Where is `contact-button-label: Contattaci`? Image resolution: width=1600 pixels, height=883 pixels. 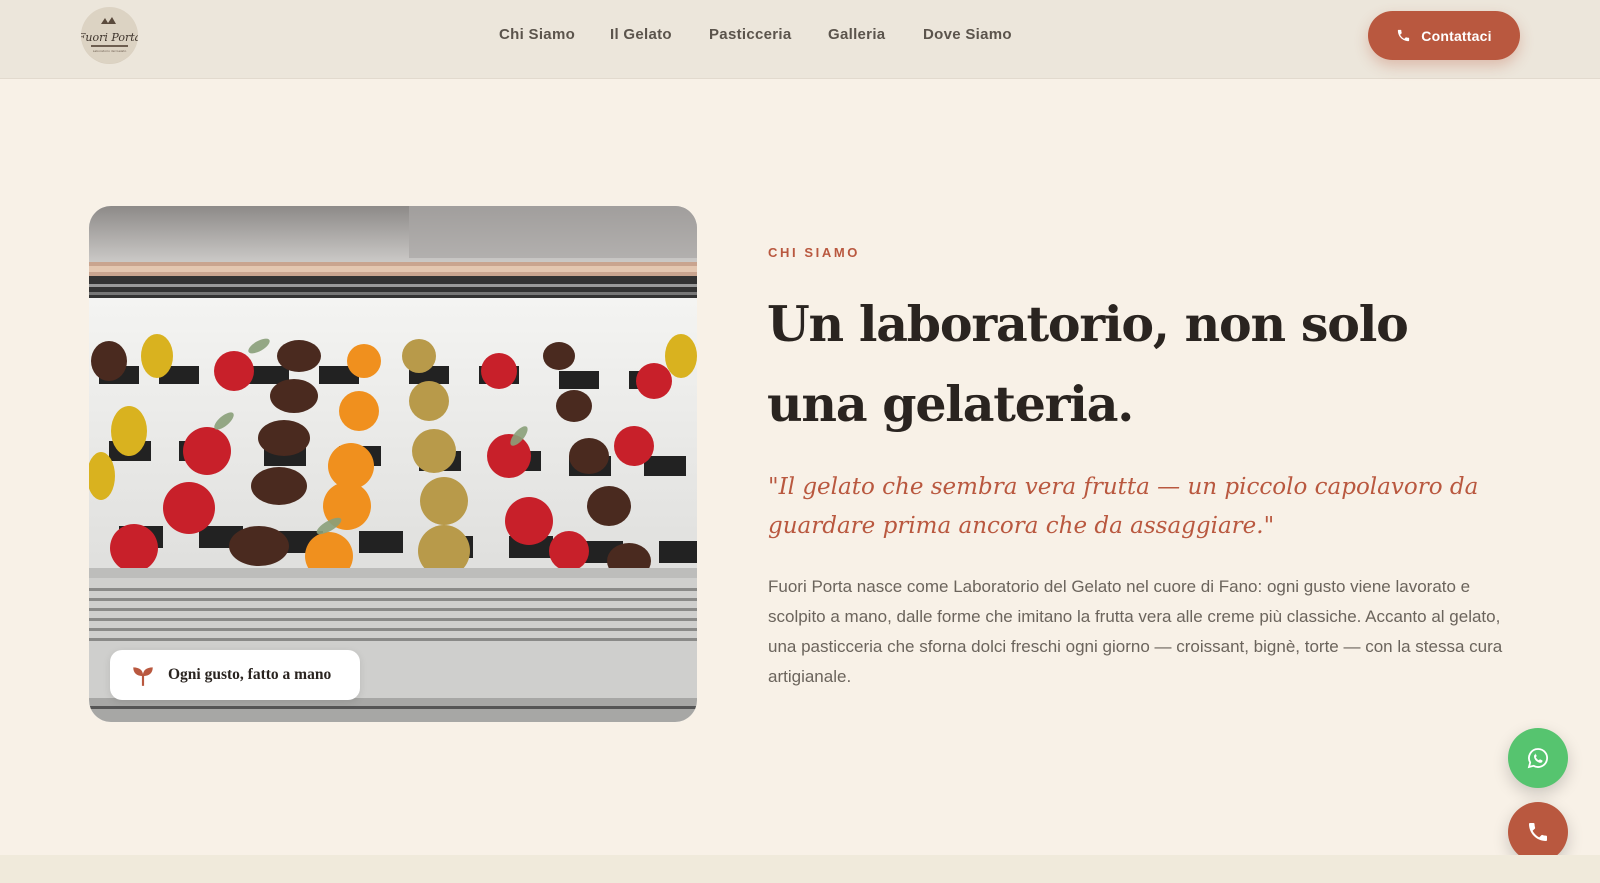 contact-button-label: Contattaci is located at coordinates (1456, 35).